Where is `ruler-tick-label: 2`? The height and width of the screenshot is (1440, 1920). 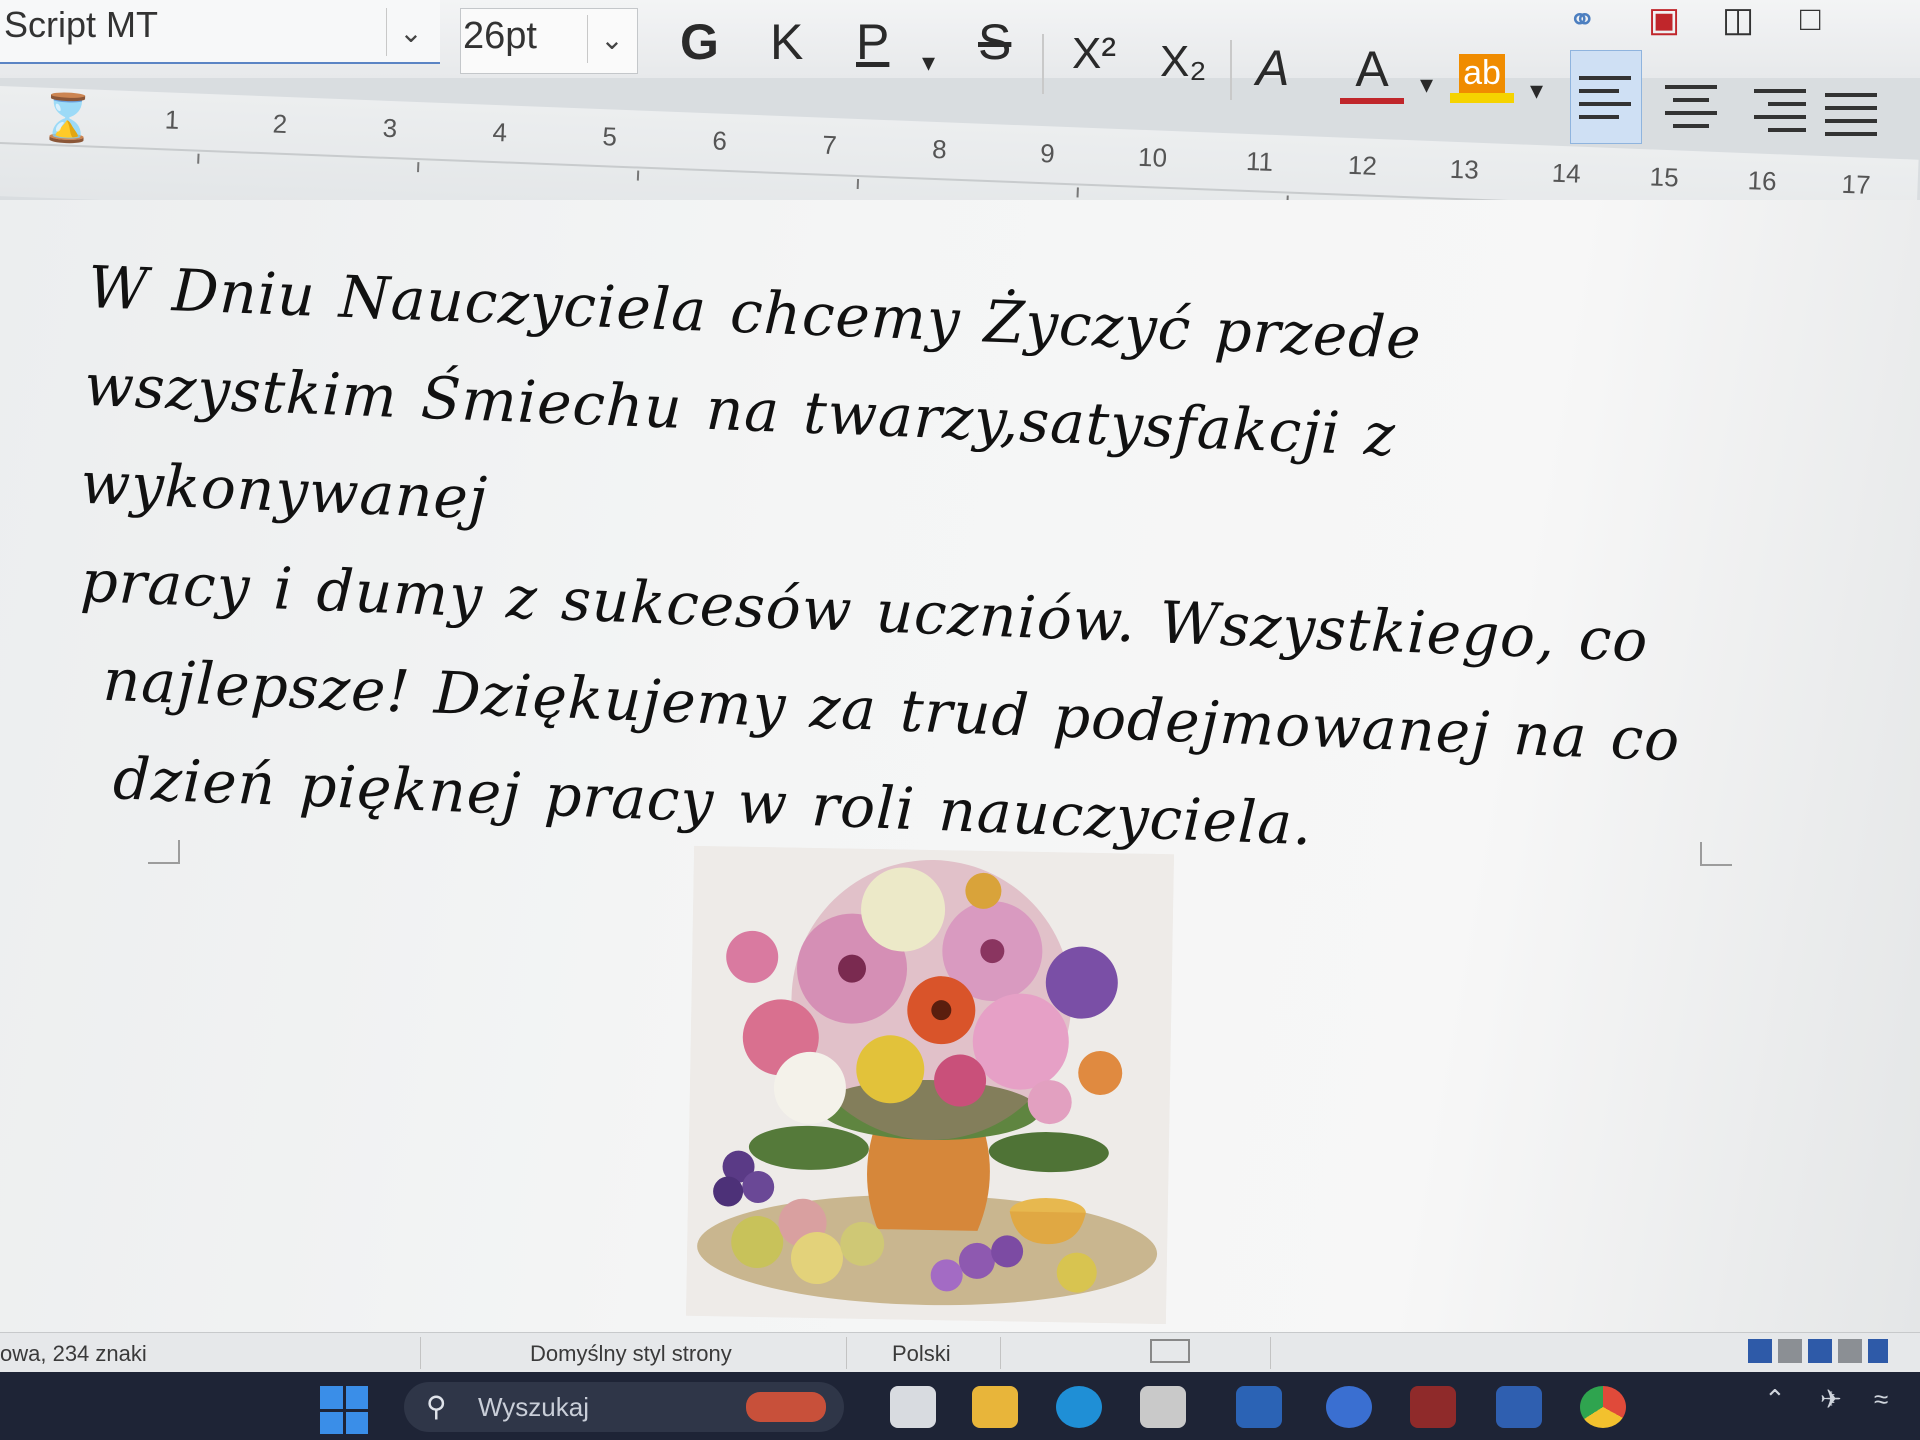 ruler-tick-label: 2 is located at coordinates (280, 124).